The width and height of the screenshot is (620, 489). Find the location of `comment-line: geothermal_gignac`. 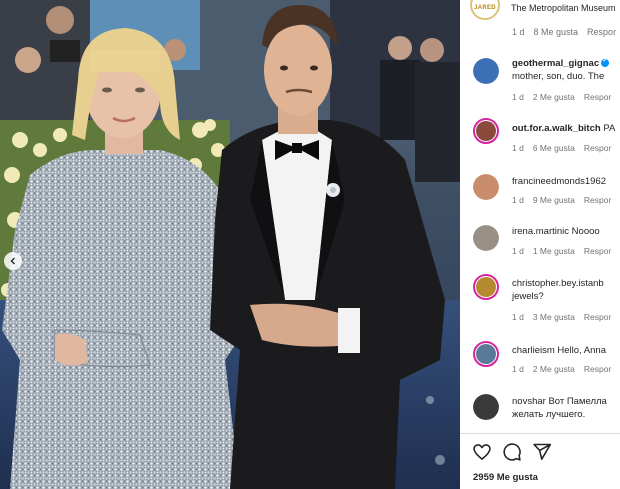

comment-line: geothermal_gignac is located at coordinates (561, 63).